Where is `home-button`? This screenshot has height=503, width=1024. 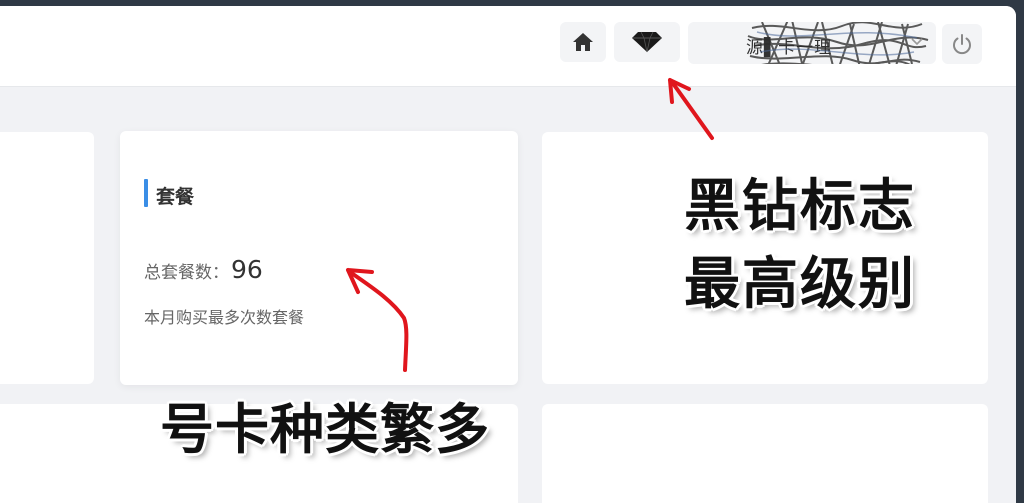
home-button is located at coordinates (583, 42).